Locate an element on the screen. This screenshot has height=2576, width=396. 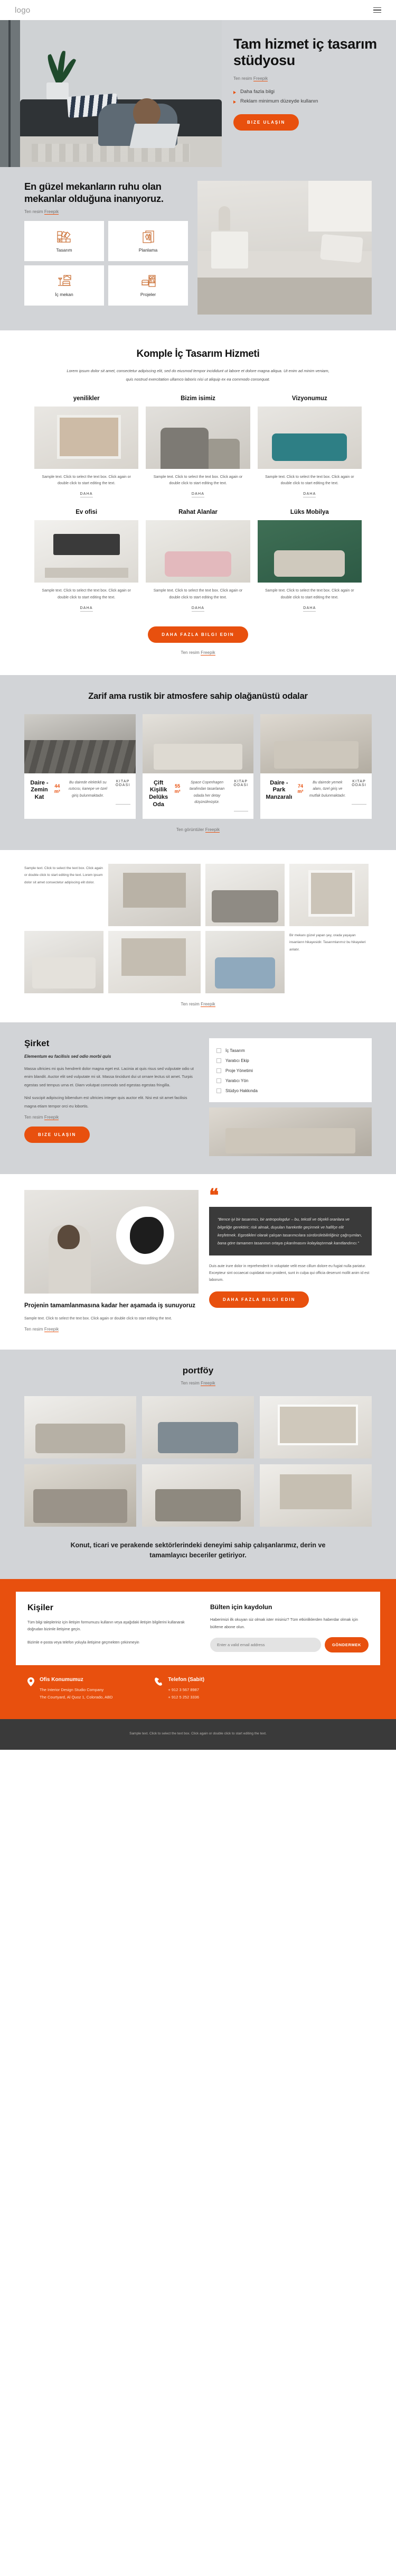
tile-label-tasarim: Tasarım is located at coordinates (64, 250).